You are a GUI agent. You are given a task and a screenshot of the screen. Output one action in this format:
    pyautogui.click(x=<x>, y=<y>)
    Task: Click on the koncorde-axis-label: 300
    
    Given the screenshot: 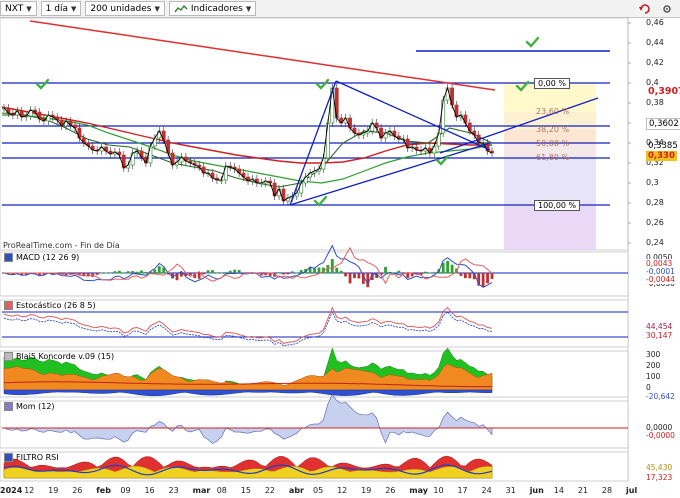 What is the action you would take?
    pyautogui.click(x=653, y=354)
    